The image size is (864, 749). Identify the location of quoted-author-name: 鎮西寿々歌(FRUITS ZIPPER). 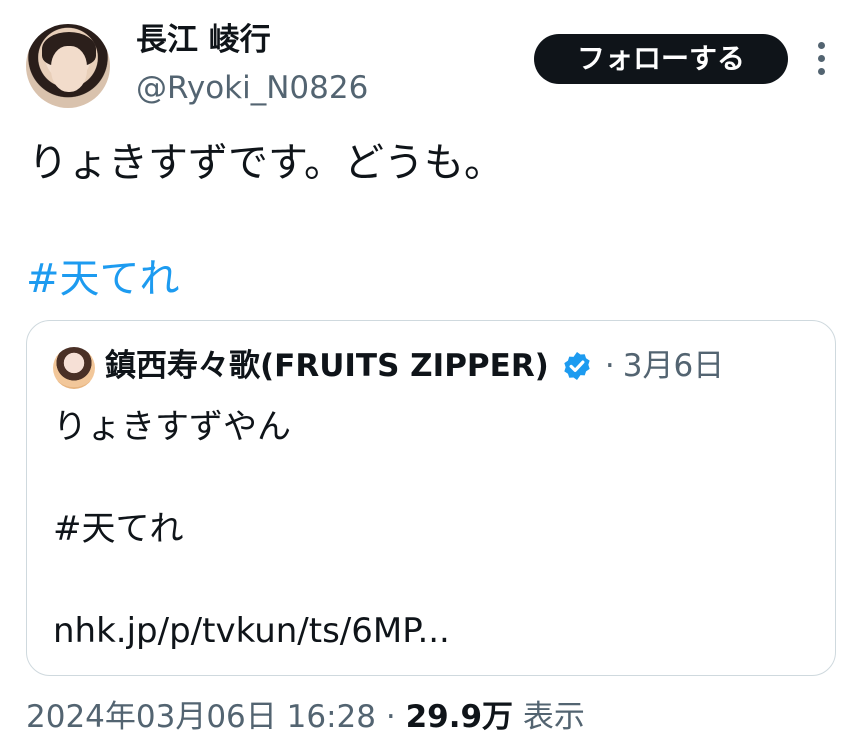
(327, 366).